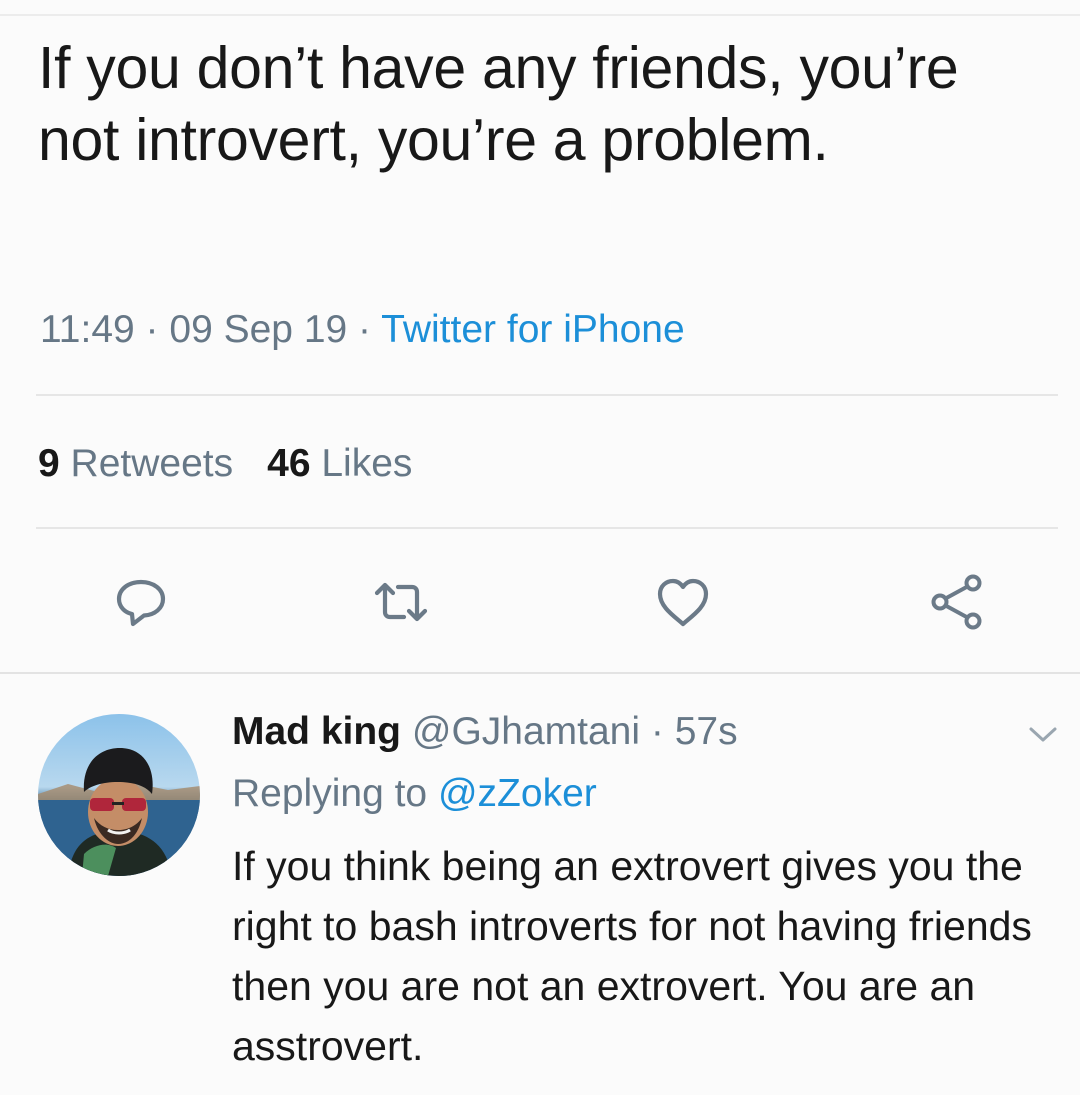 Image resolution: width=1080 pixels, height=1095 pixels. I want to click on retweets-stat: 9 Retweets, so click(135, 463).